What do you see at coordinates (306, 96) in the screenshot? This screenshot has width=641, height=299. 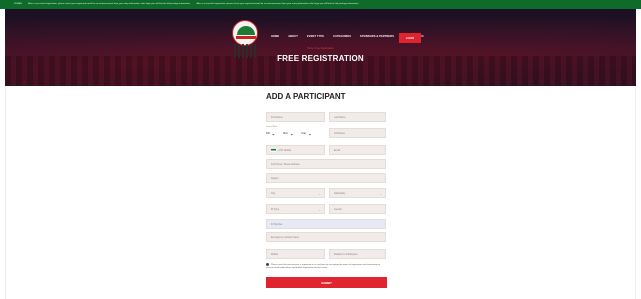 I see `form-title: ADD A PARTICIPANT` at bounding box center [306, 96].